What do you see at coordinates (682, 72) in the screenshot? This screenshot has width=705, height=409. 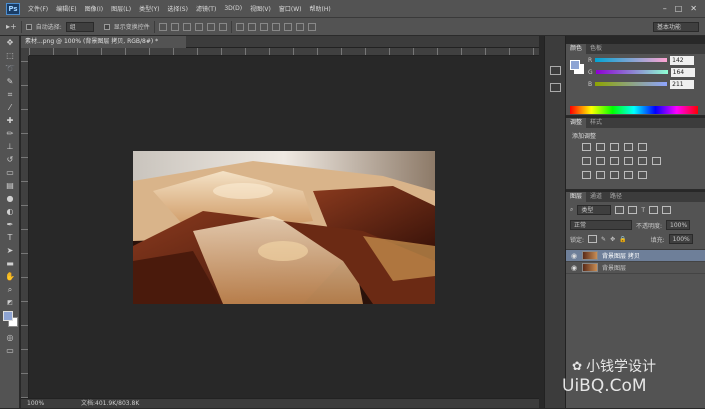 I see `green-value-input: 164` at bounding box center [682, 72].